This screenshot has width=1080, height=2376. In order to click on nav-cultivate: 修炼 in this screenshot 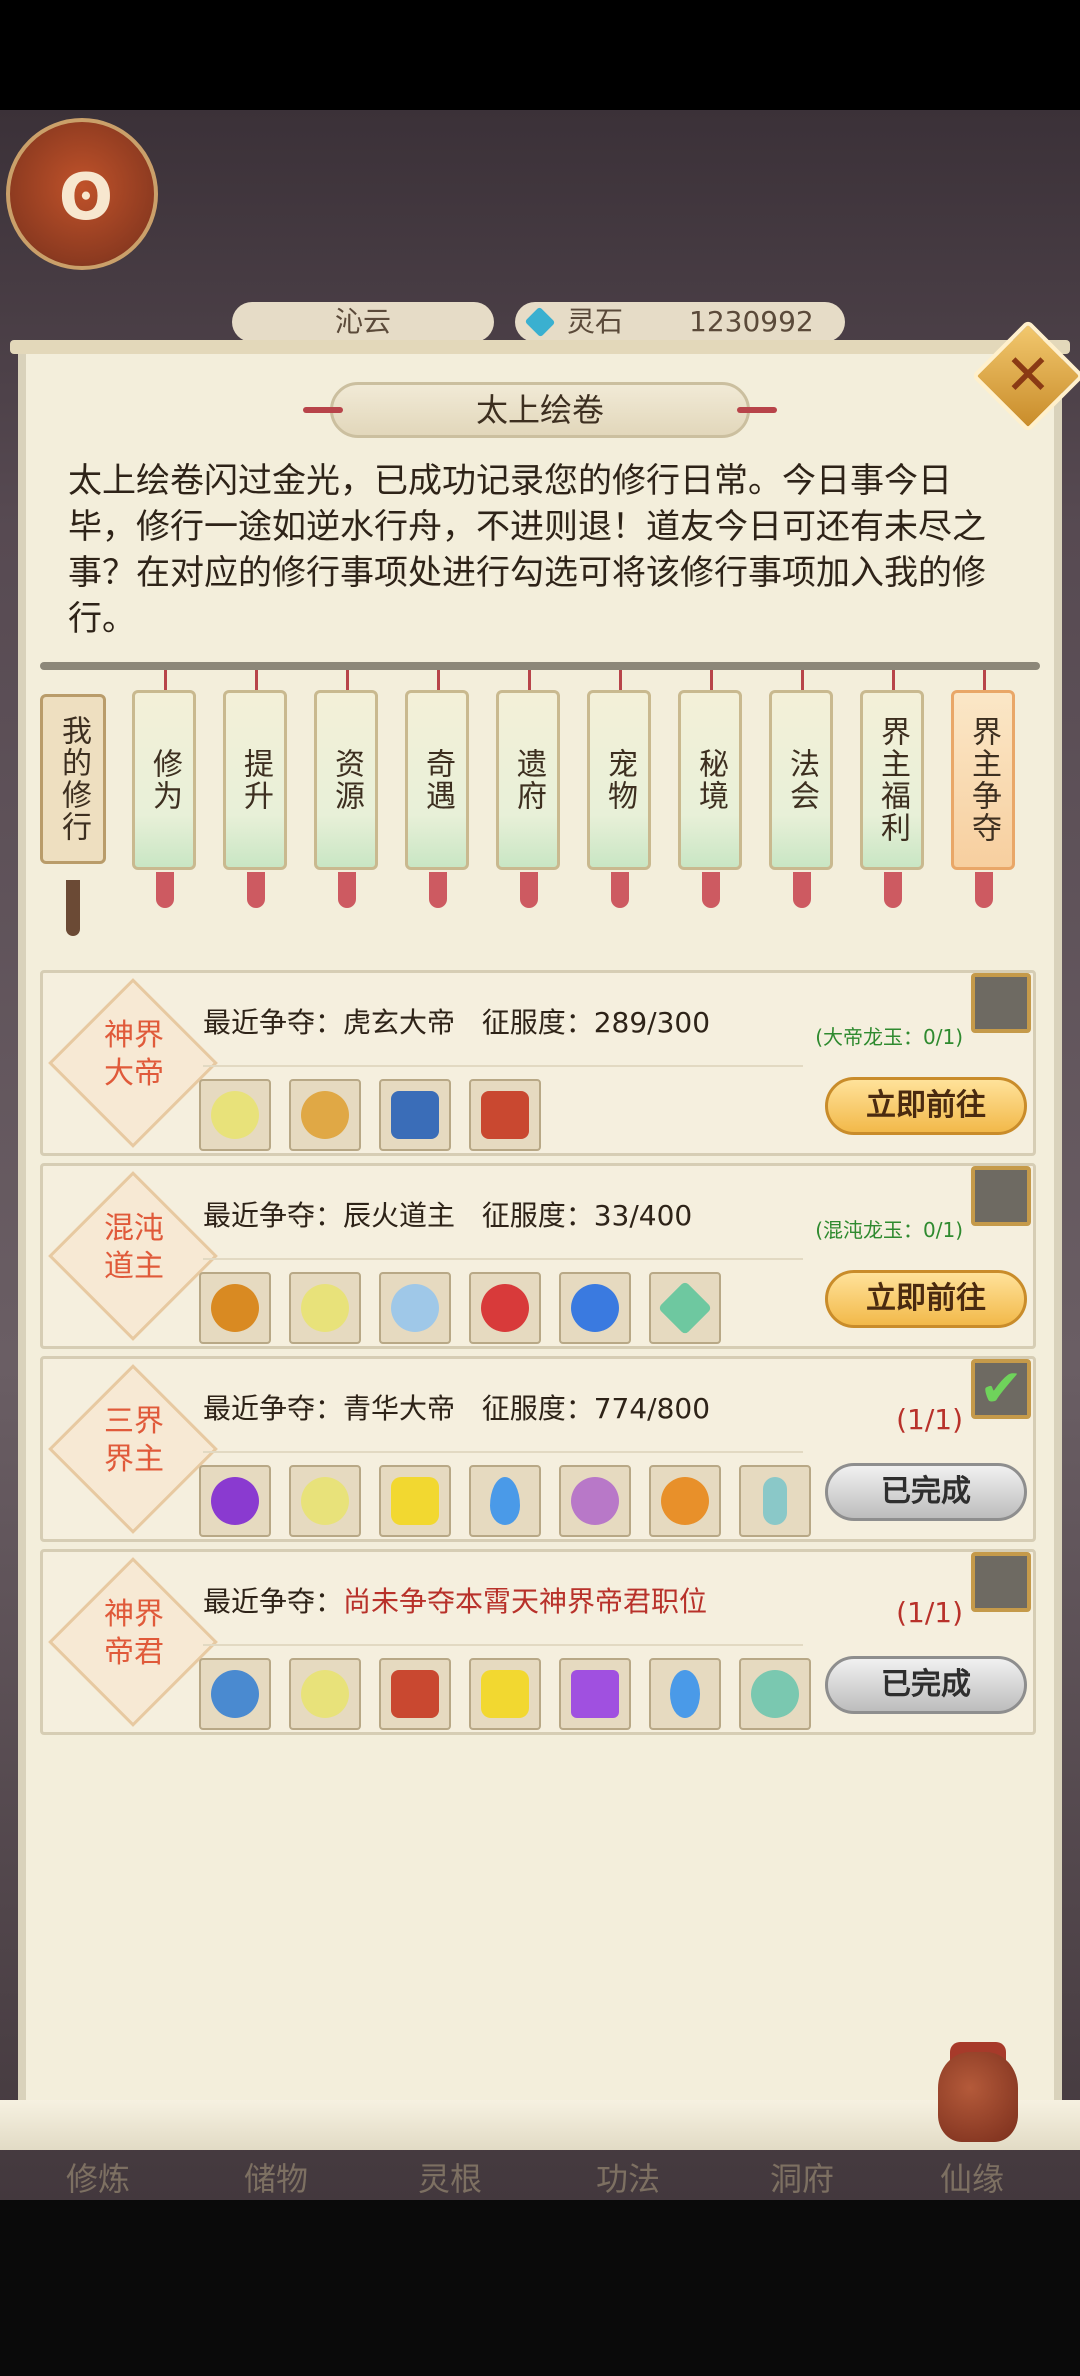, I will do `click(98, 2177)`.